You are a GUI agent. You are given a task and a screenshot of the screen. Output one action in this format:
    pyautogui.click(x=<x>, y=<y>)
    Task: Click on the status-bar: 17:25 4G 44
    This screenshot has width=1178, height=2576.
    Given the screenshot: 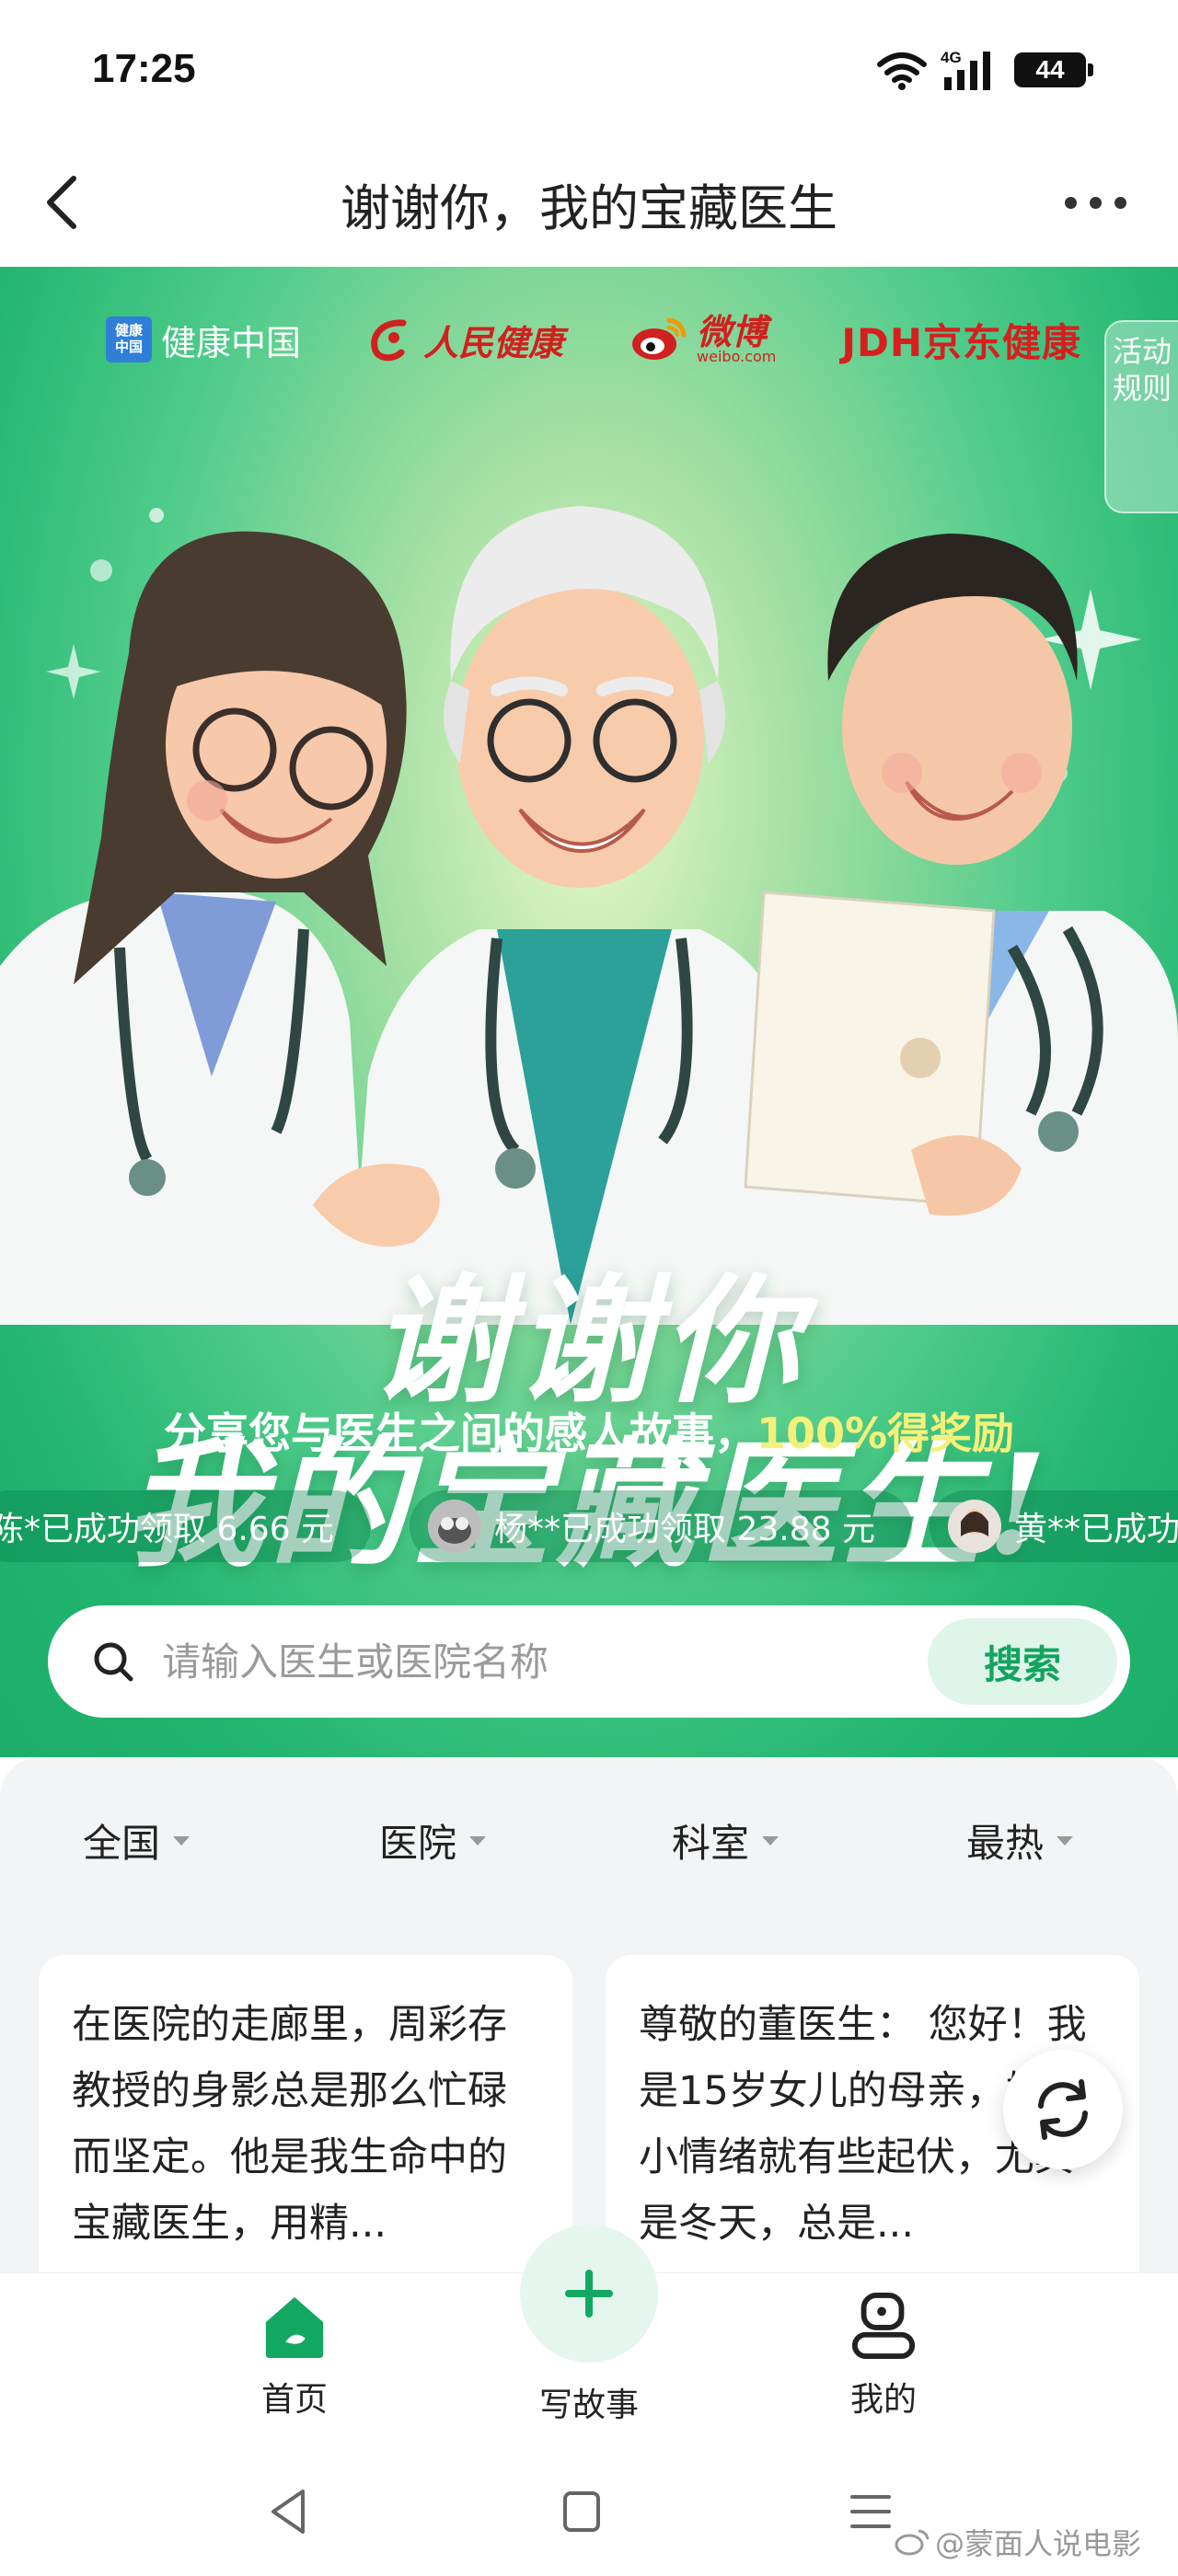 What is the action you would take?
    pyautogui.click(x=589, y=69)
    